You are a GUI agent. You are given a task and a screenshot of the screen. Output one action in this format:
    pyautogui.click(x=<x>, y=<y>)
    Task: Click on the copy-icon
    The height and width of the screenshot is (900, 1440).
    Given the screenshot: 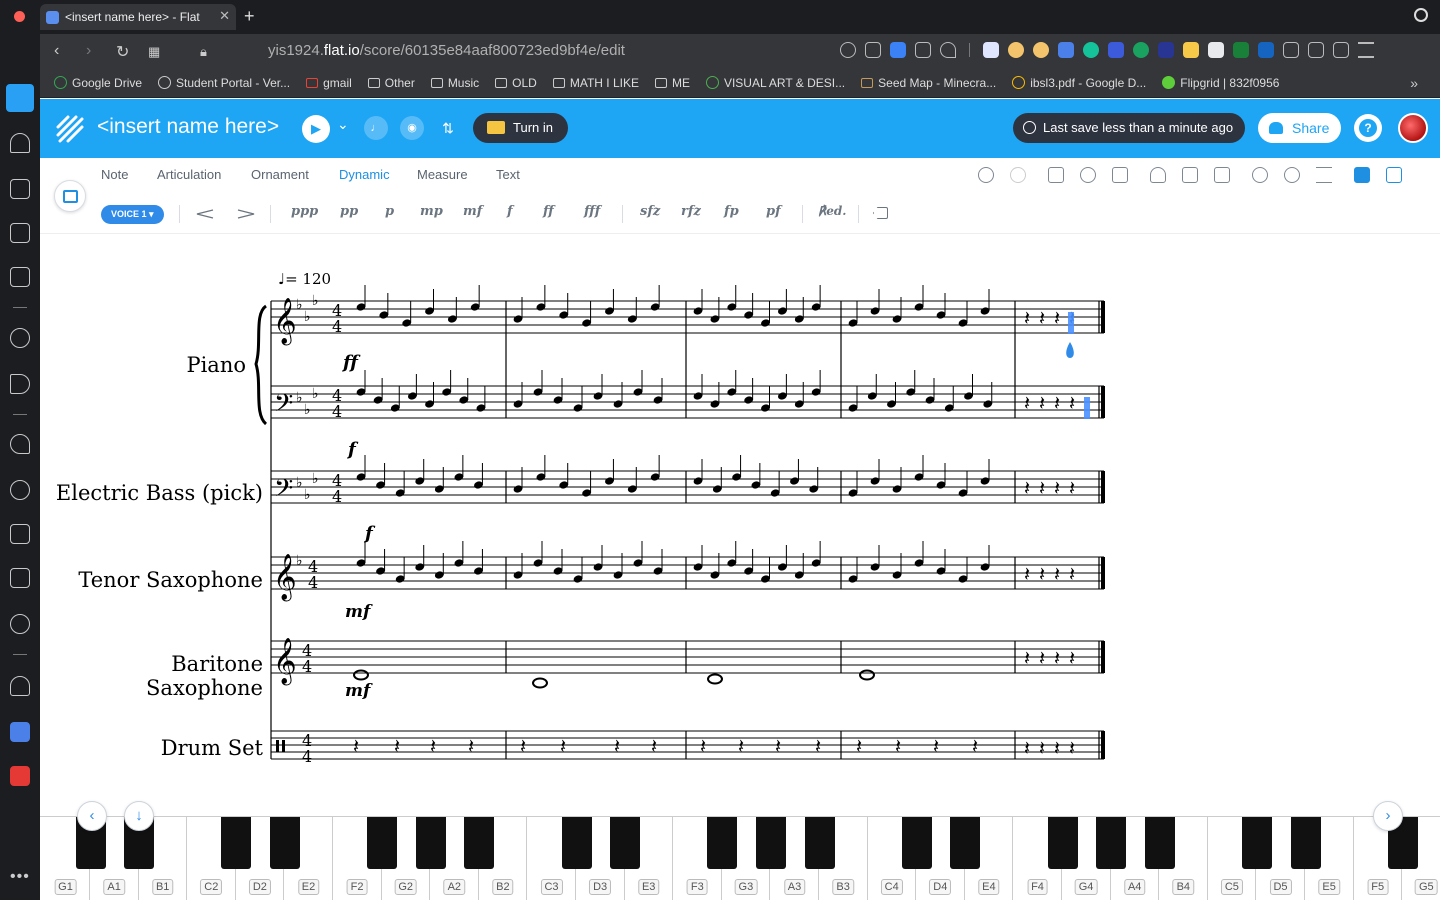 What is the action you would take?
    pyautogui.click(x=1056, y=175)
    